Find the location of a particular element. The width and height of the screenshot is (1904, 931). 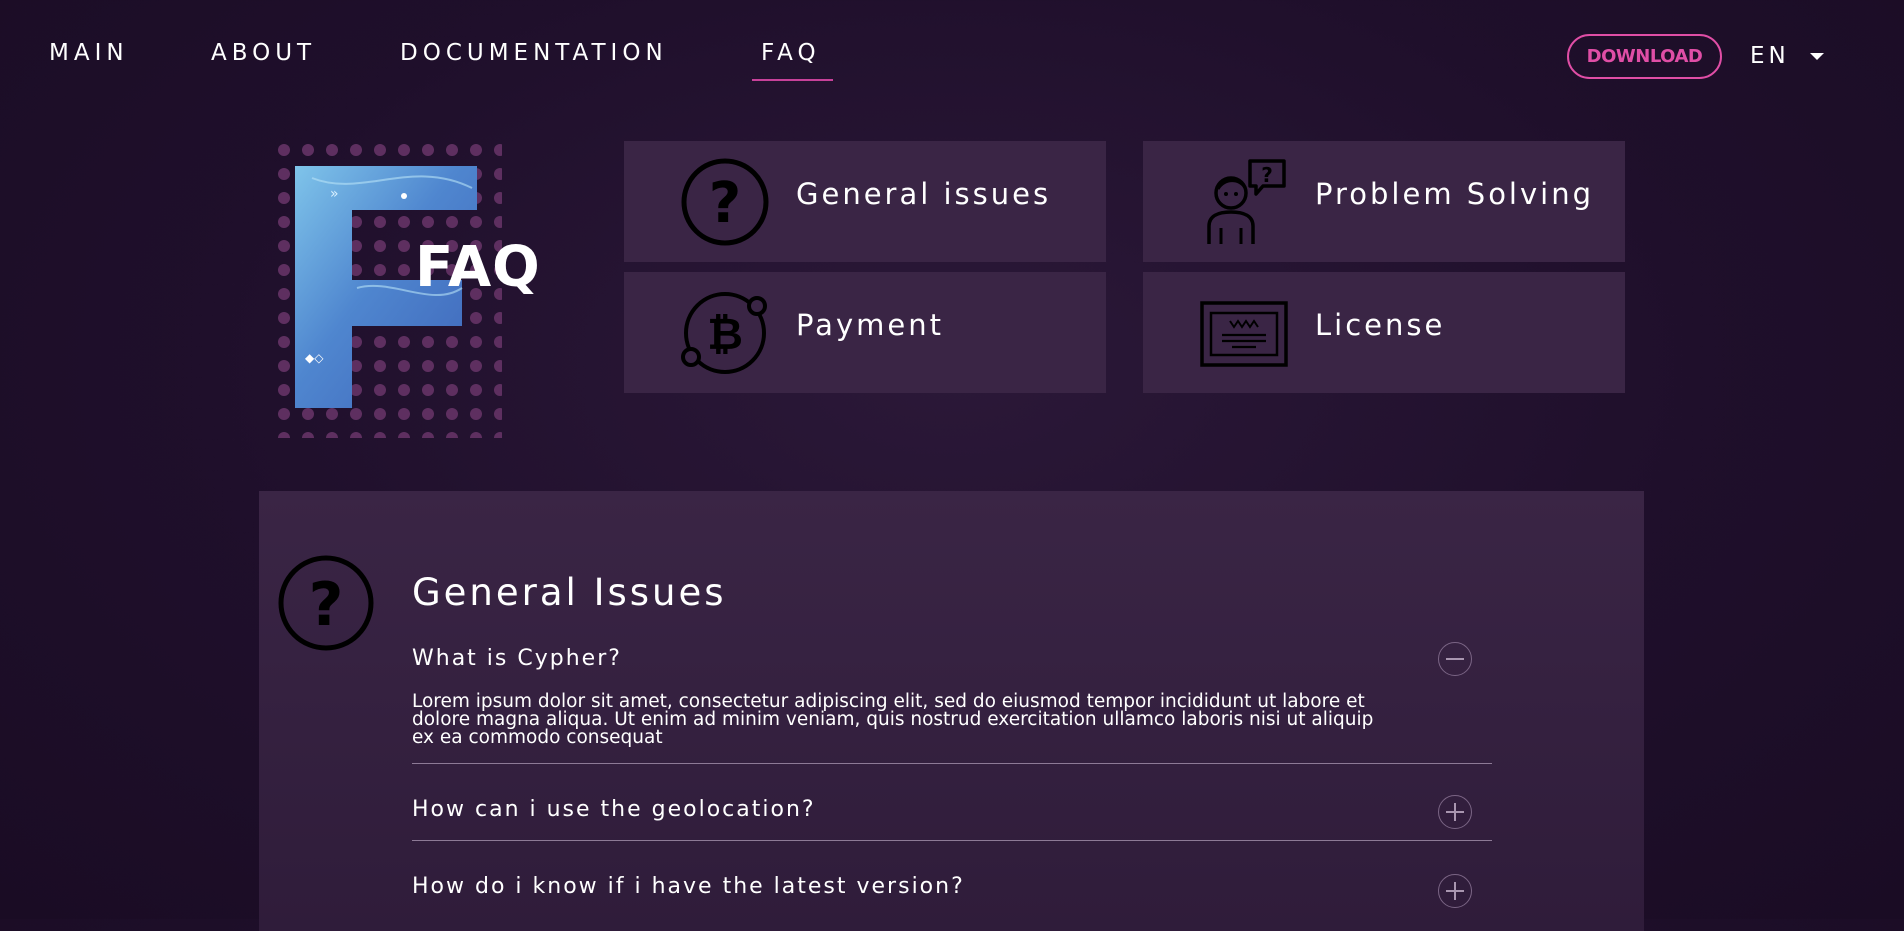

language-selector: EN is located at coordinates (1787, 56).